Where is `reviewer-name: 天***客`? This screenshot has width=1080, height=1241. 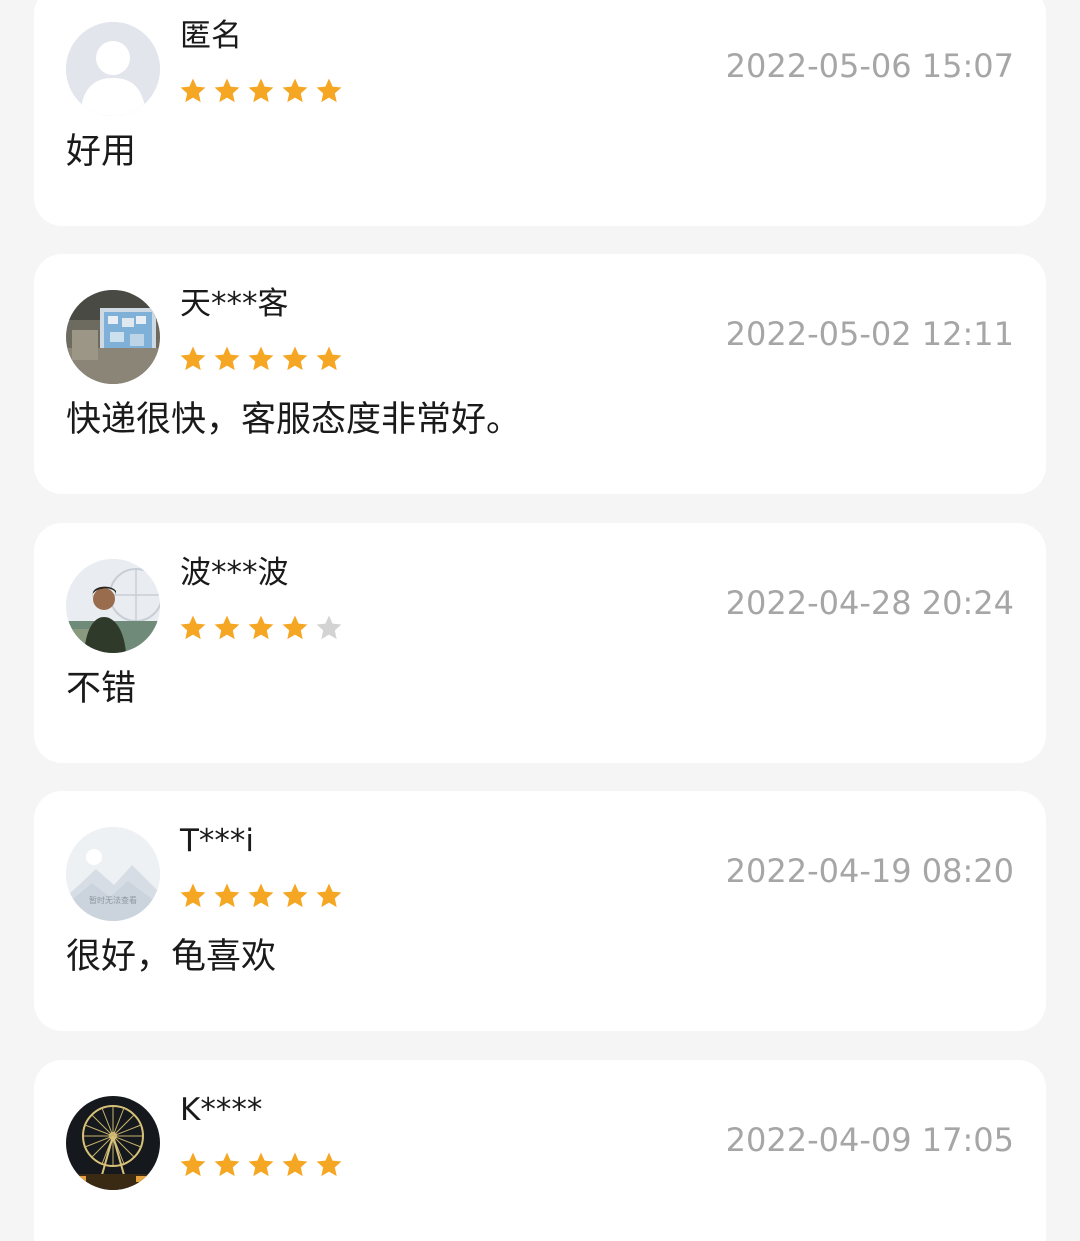
reviewer-name: 天***客 is located at coordinates (234, 304).